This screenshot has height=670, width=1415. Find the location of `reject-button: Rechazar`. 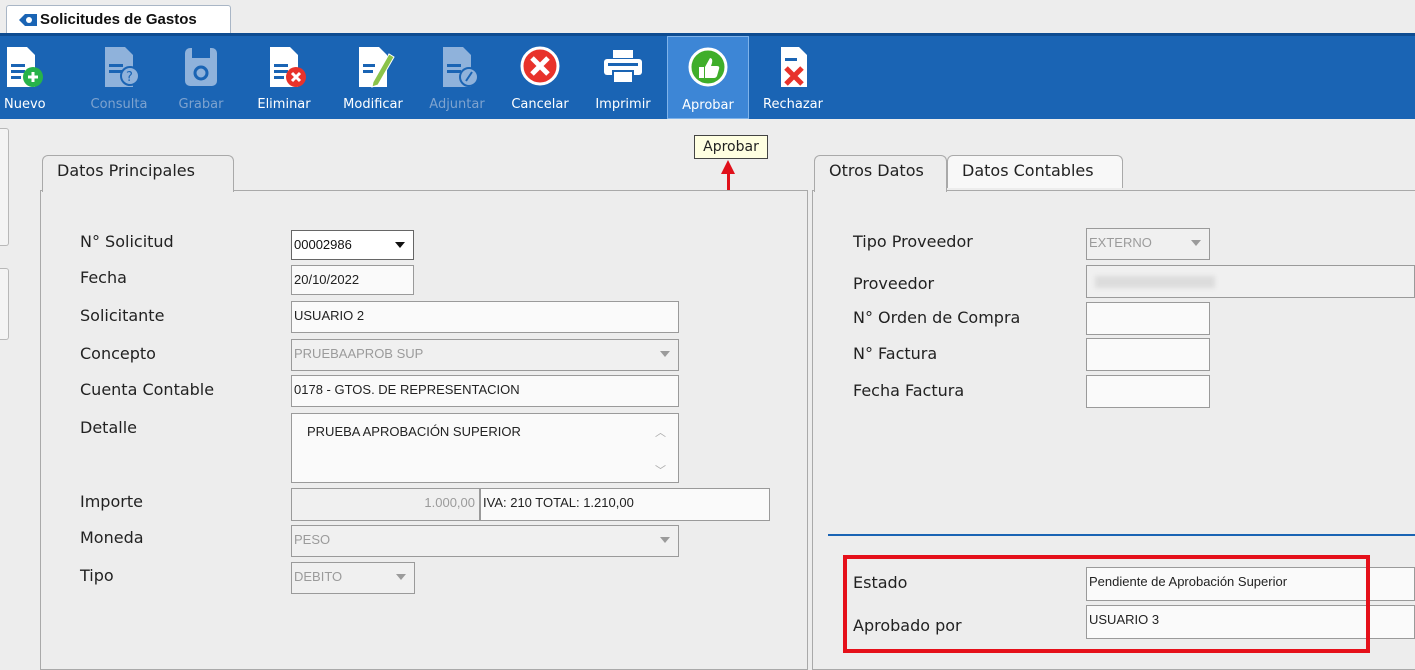

reject-button: Rechazar is located at coordinates (793, 77).